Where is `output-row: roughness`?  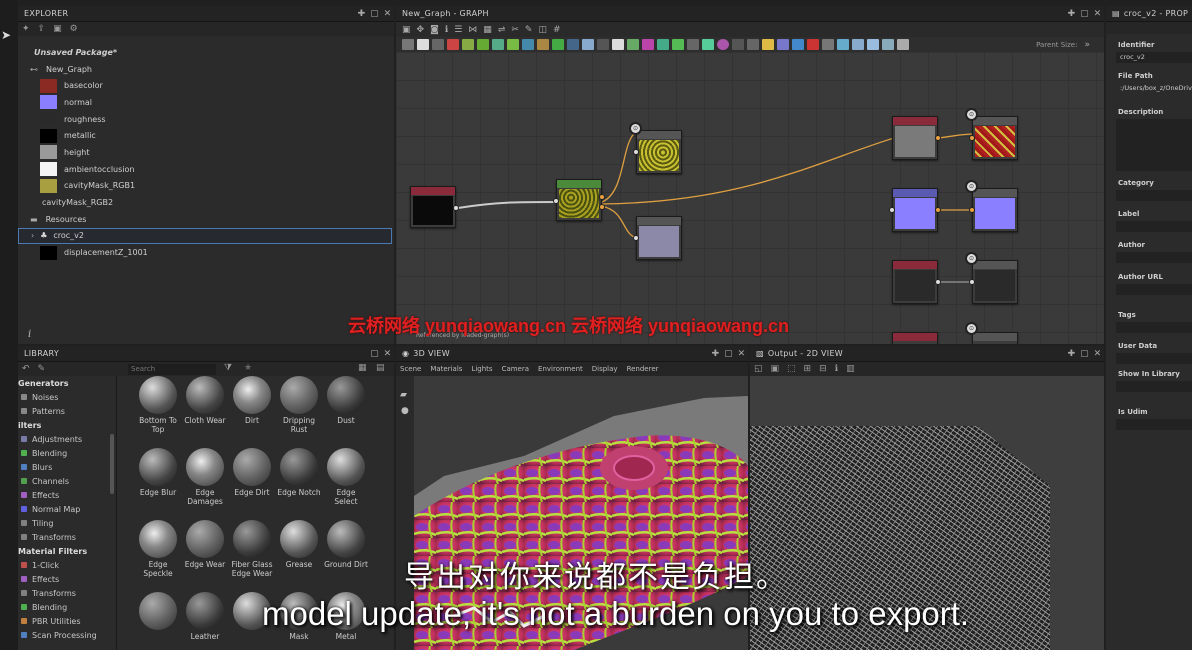
output-row: roughness is located at coordinates (205, 119).